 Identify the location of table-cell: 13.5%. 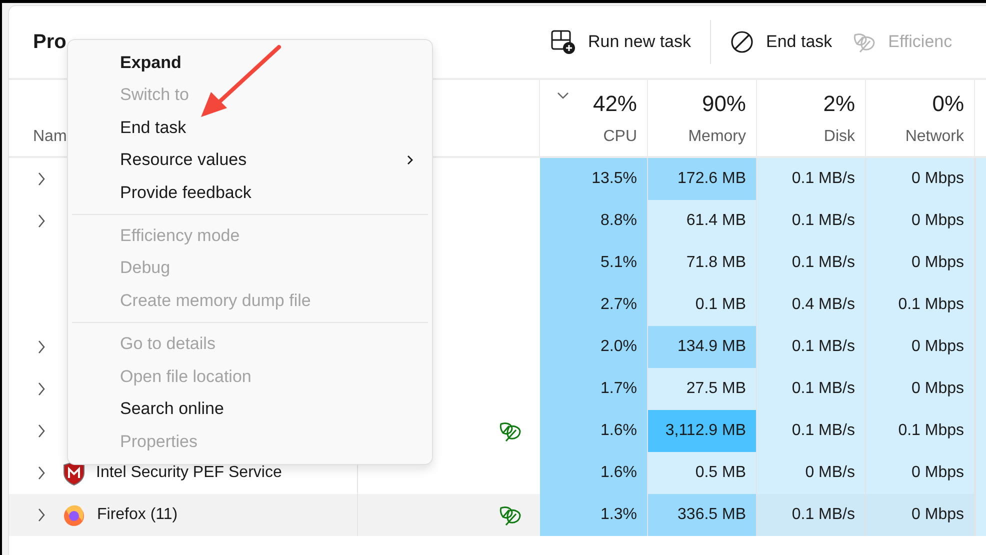
(594, 179).